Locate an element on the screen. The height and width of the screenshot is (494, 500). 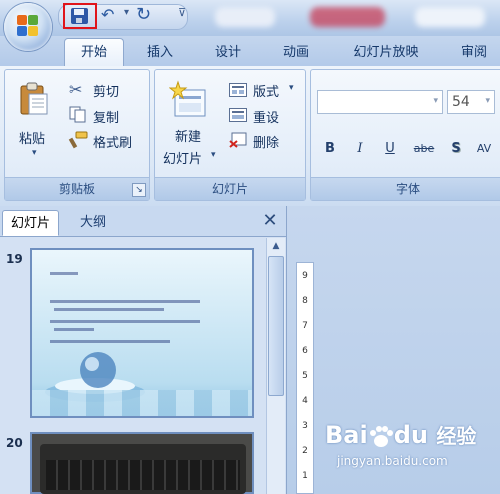
close-icon: ✕ is located at coordinates (270, 221).